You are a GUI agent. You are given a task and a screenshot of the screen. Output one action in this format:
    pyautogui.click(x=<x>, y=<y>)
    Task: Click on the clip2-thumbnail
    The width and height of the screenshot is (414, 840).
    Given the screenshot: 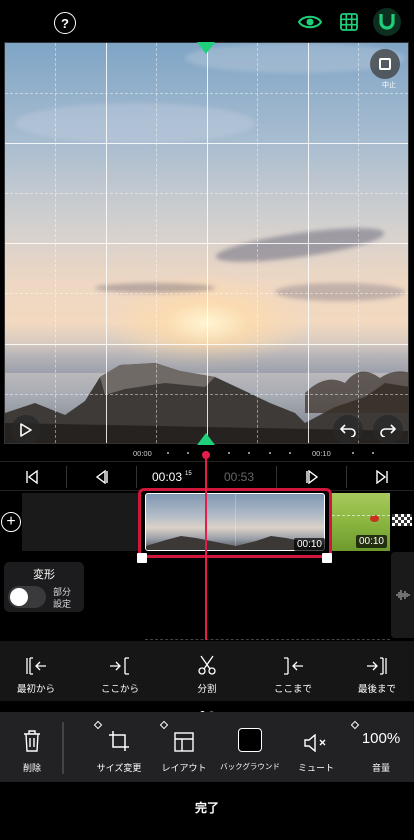 What is the action you would take?
    pyautogui.click(x=374, y=518)
    